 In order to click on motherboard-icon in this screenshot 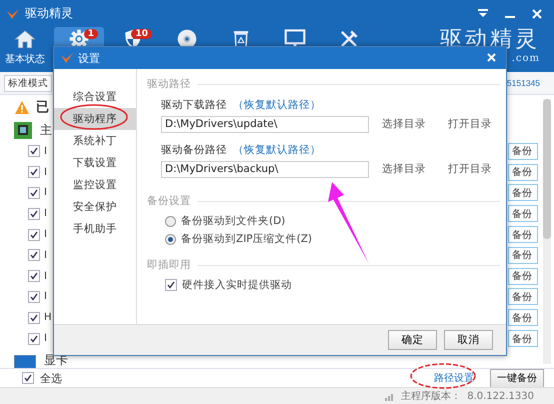, I will do `click(23, 130)`.